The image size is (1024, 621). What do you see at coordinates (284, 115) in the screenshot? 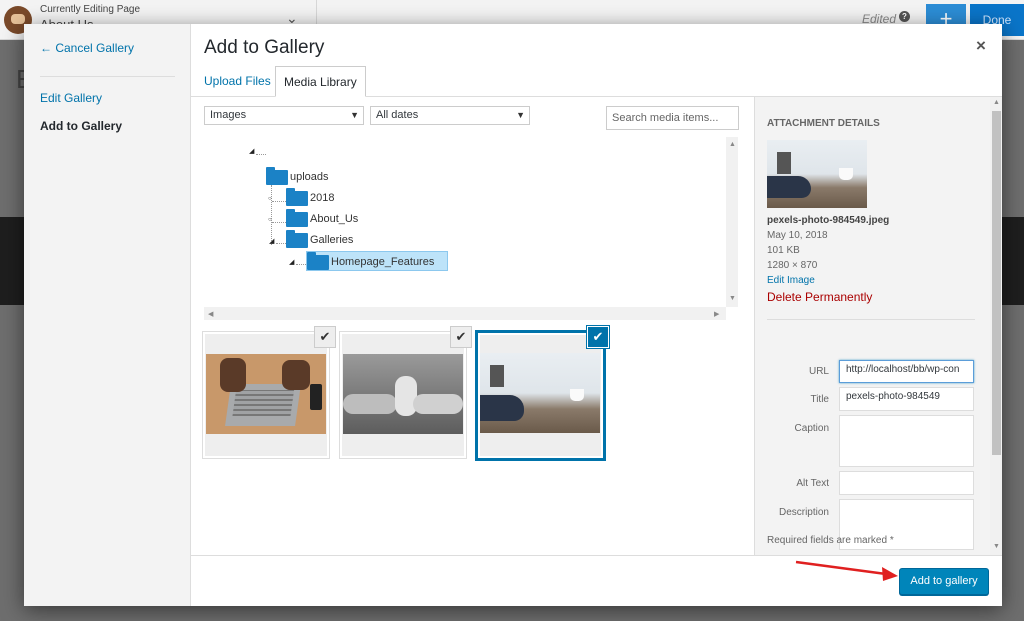
I see `media-type-filter: Images ▼` at bounding box center [284, 115].